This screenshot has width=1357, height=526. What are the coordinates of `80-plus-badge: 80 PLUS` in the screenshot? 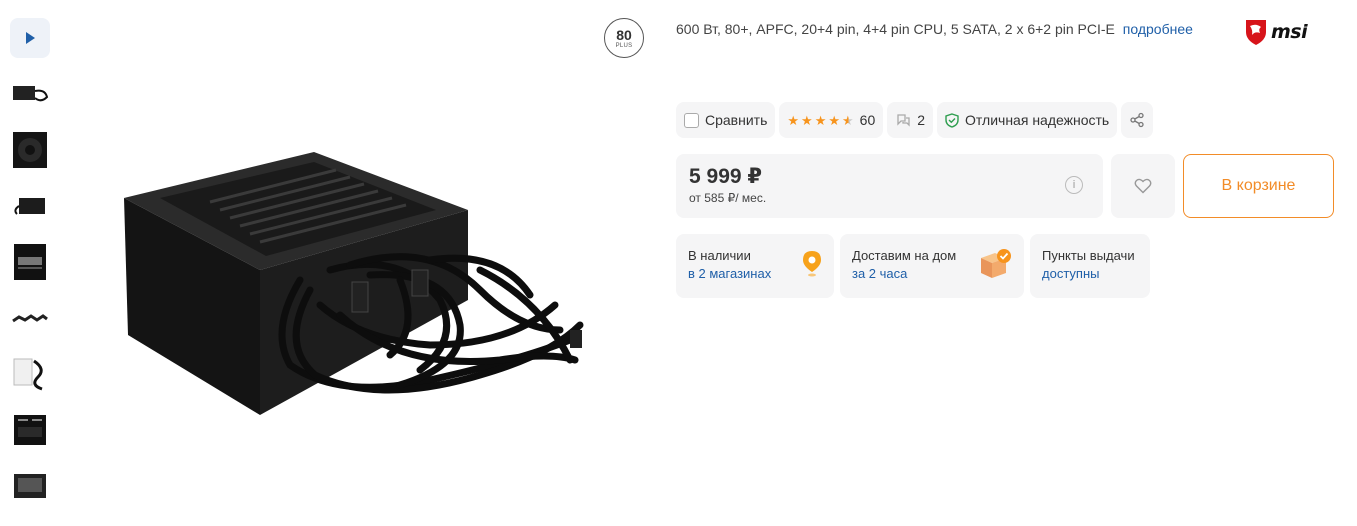 It's located at (624, 38).